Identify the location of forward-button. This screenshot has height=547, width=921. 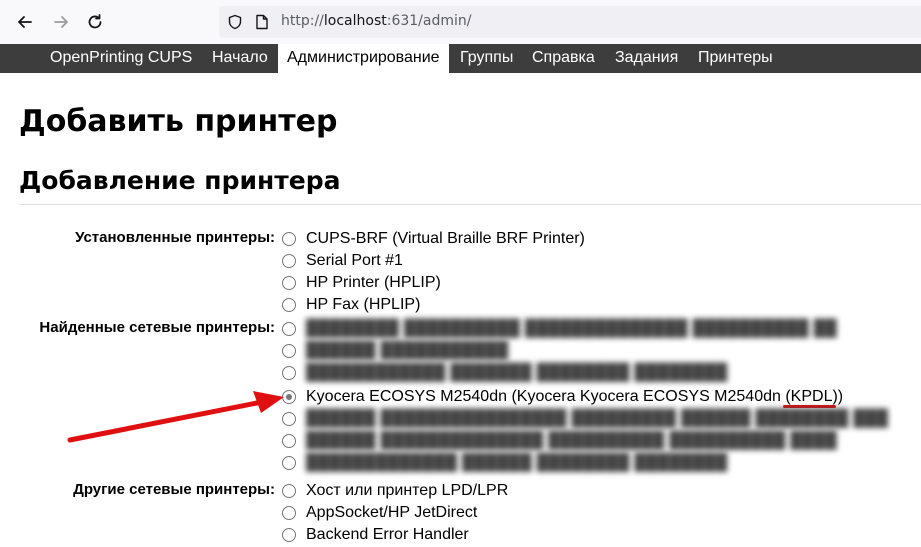
(61, 22).